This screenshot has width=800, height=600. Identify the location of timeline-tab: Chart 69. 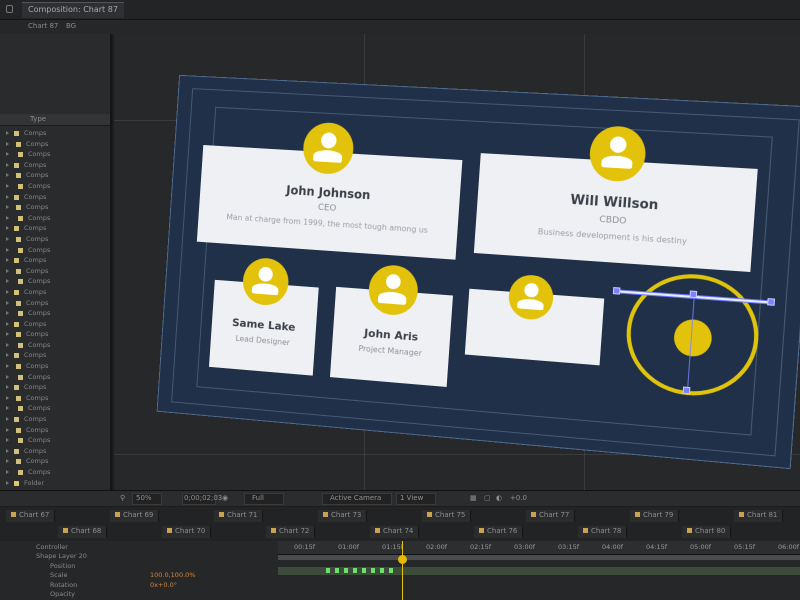
(135, 516).